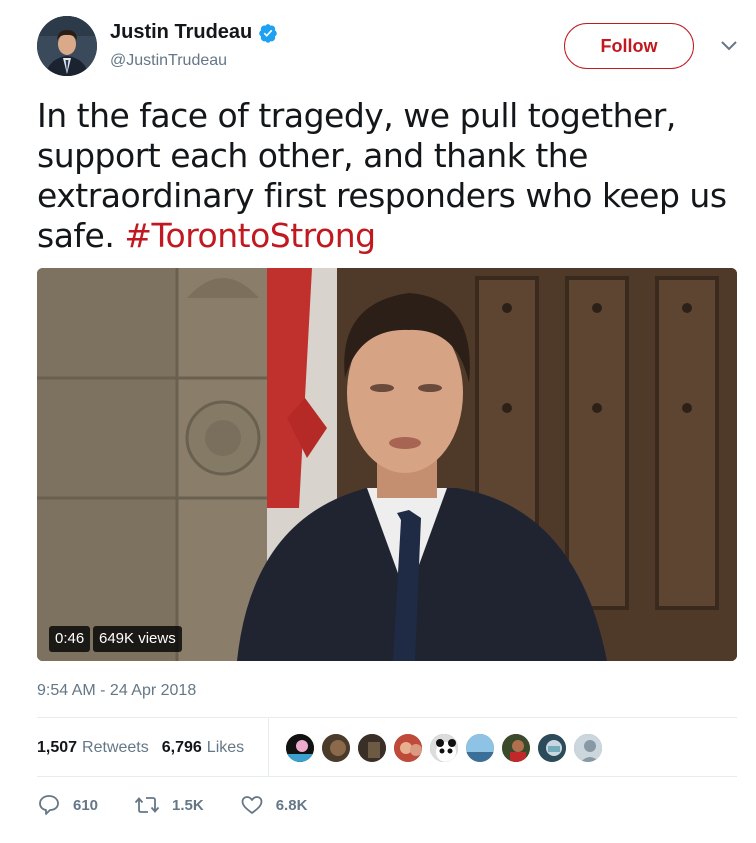  What do you see at coordinates (629, 46) in the screenshot?
I see `follow-button: Follow` at bounding box center [629, 46].